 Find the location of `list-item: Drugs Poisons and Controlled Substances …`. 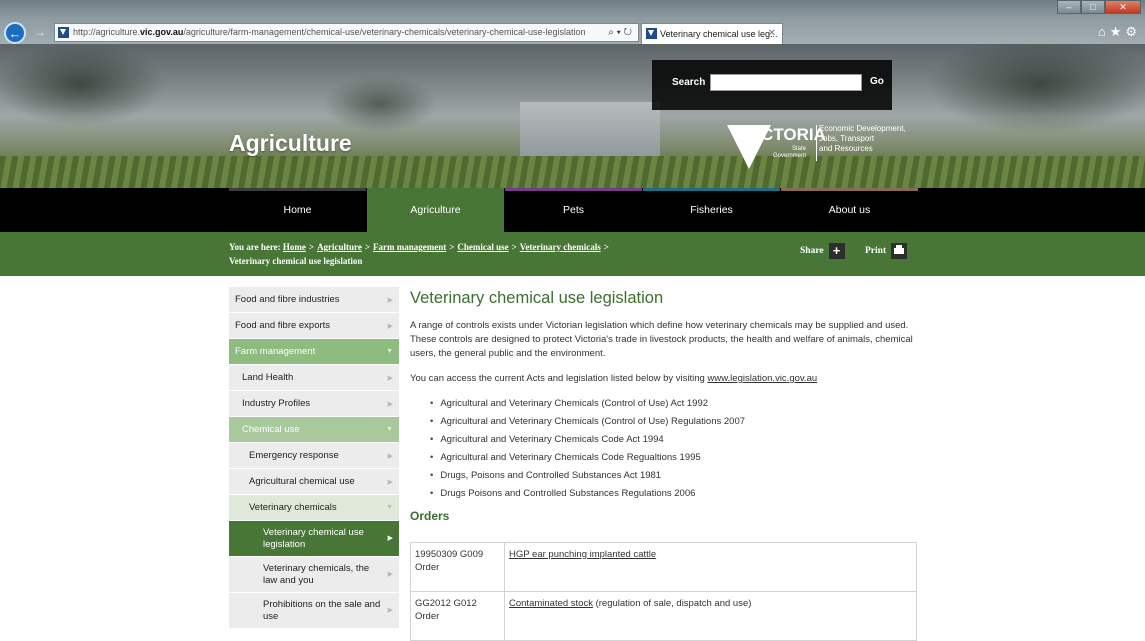

list-item: Drugs Poisons and Controlled Substances … is located at coordinates (675, 494).